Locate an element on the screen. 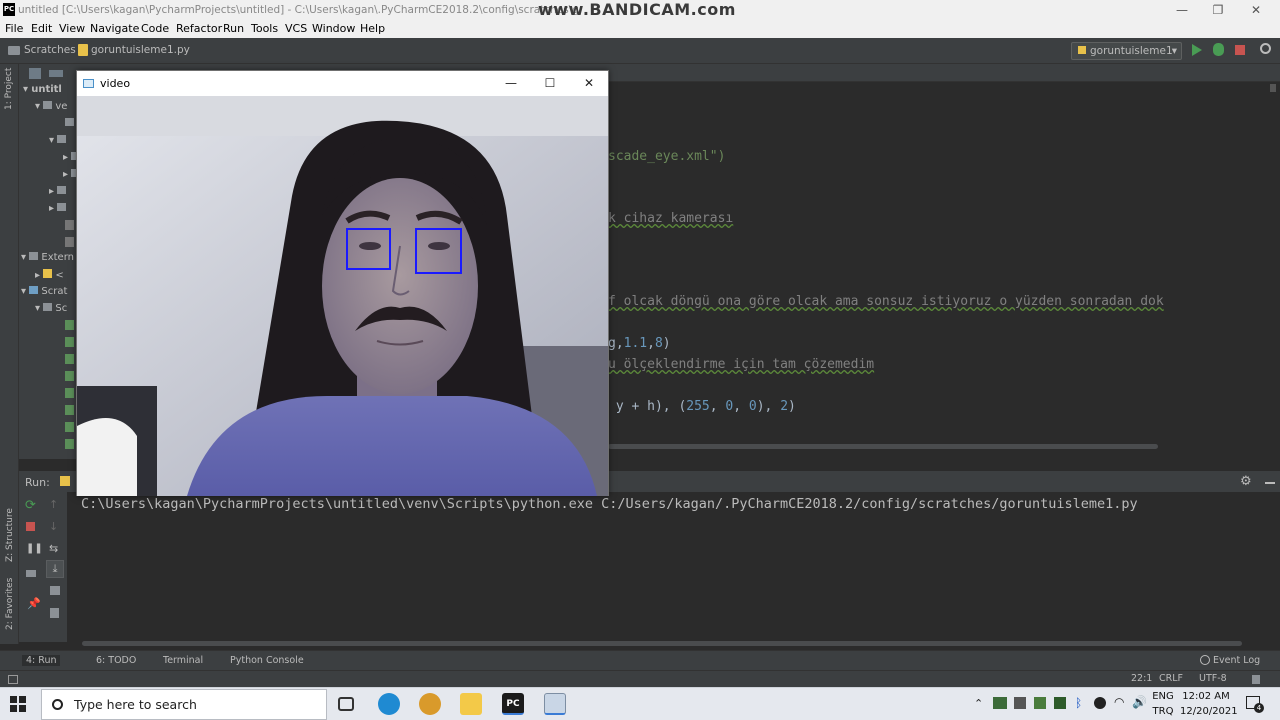 The image size is (1280, 720). tab-run: 4: Run is located at coordinates (41, 660).